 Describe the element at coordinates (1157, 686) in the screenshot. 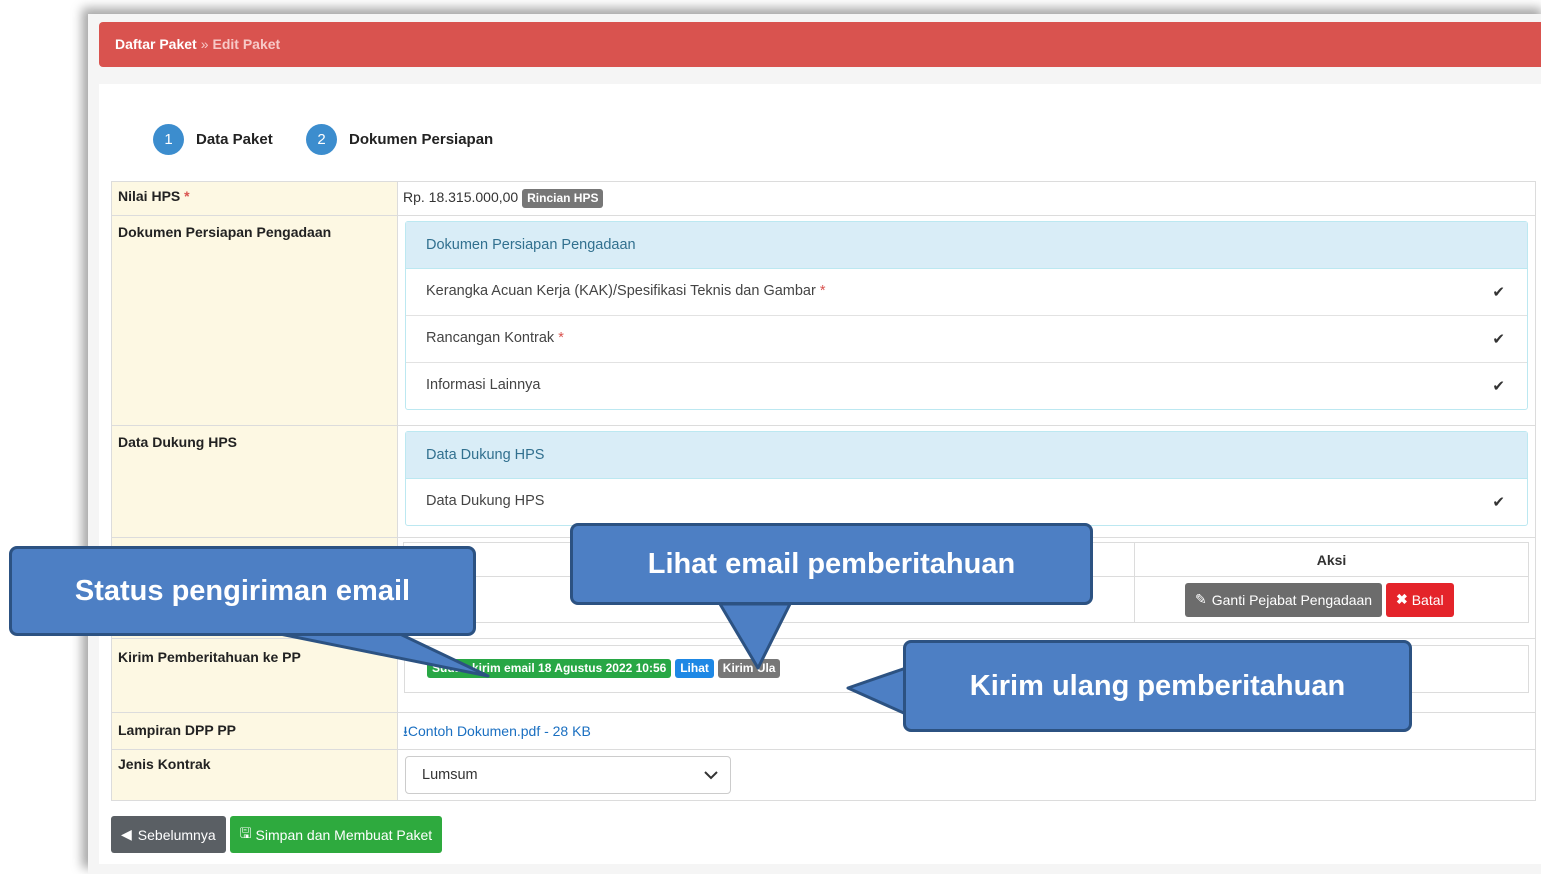

I see `callout-kirim-ulang: Kirim ulang pemberitahuan` at that location.